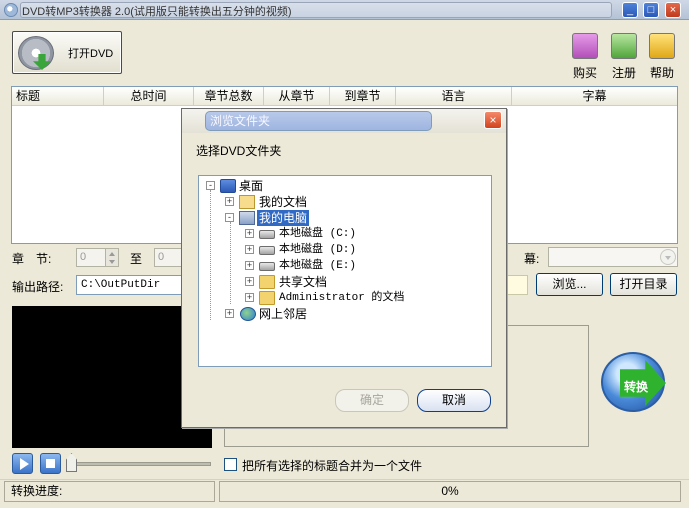  What do you see at coordinates (454, 400) in the screenshot?
I see `dialog-cancel-button: 取消` at bounding box center [454, 400].